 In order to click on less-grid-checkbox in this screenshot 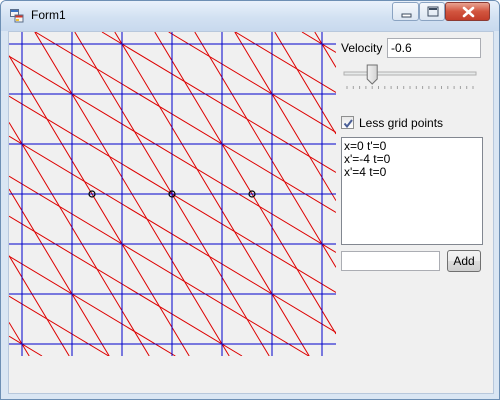, I will do `click(347, 122)`.